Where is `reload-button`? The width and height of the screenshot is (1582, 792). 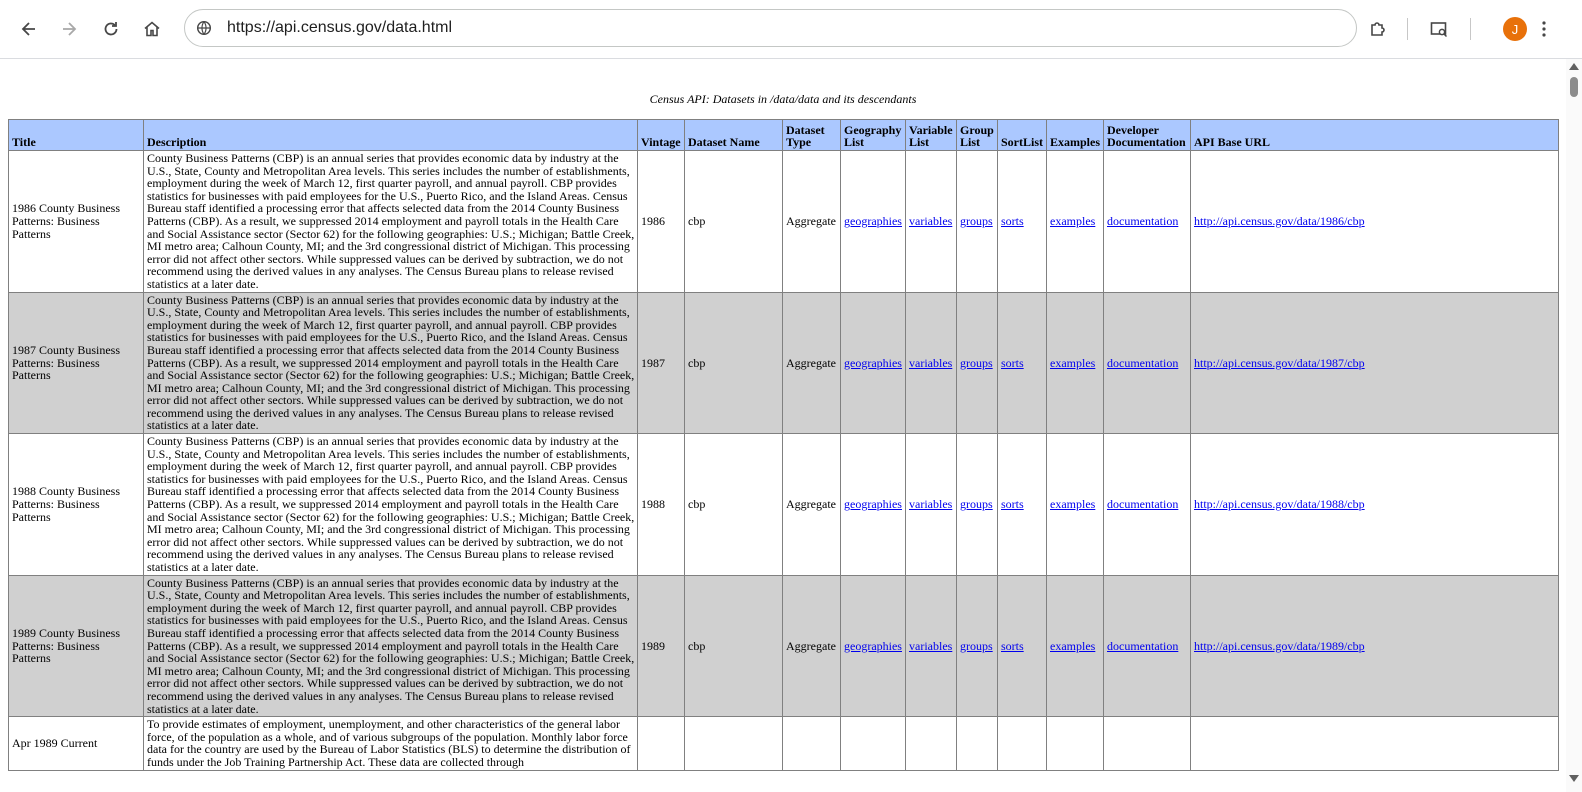 reload-button is located at coordinates (111, 29).